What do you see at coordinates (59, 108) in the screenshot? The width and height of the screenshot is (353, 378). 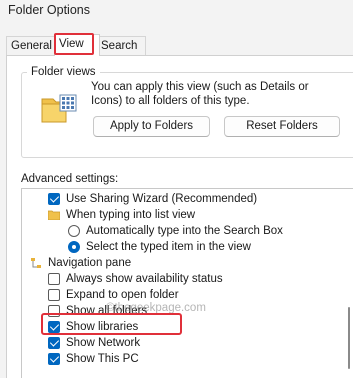 I see `folder-views-icon` at bounding box center [59, 108].